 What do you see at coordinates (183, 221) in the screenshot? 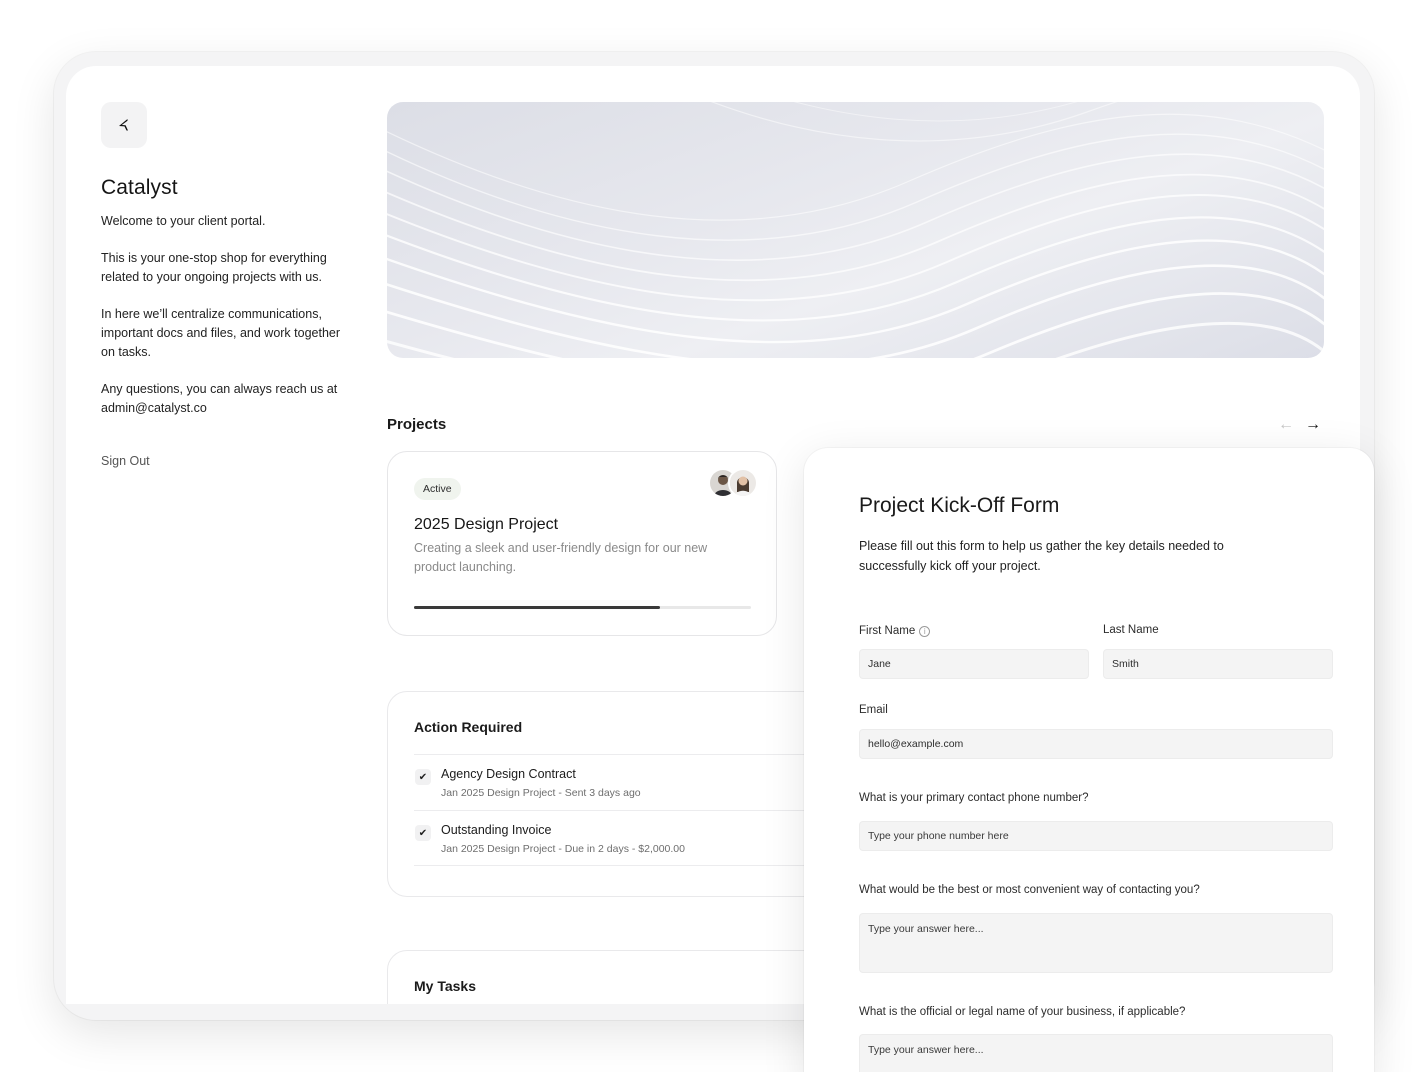
I see `welcome-text: Welcome to your client portal.` at bounding box center [183, 221].